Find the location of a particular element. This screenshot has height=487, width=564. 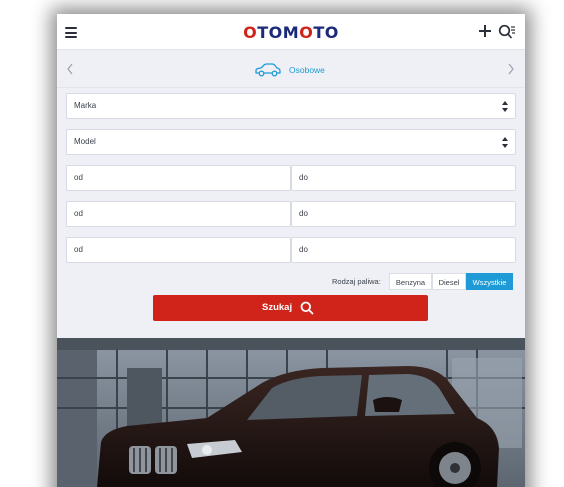

model-select: Model is located at coordinates (291, 142).